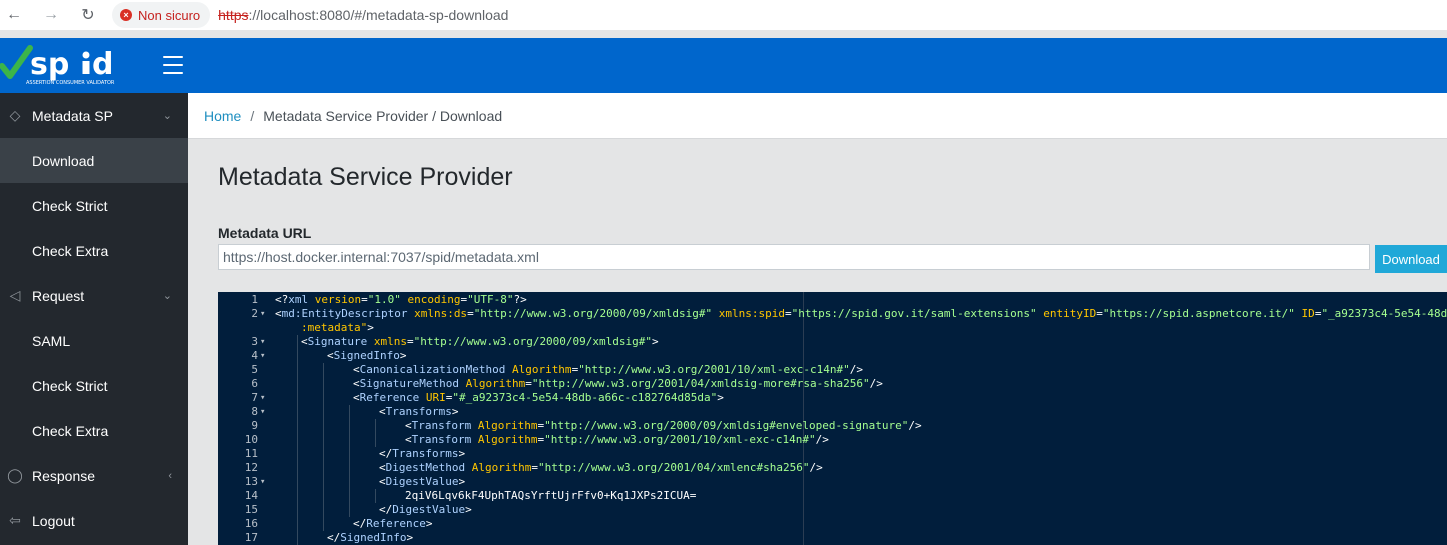 The width and height of the screenshot is (1447, 545). Describe the element at coordinates (169, 15) in the screenshot. I see `security-label: Non sicuro` at that location.